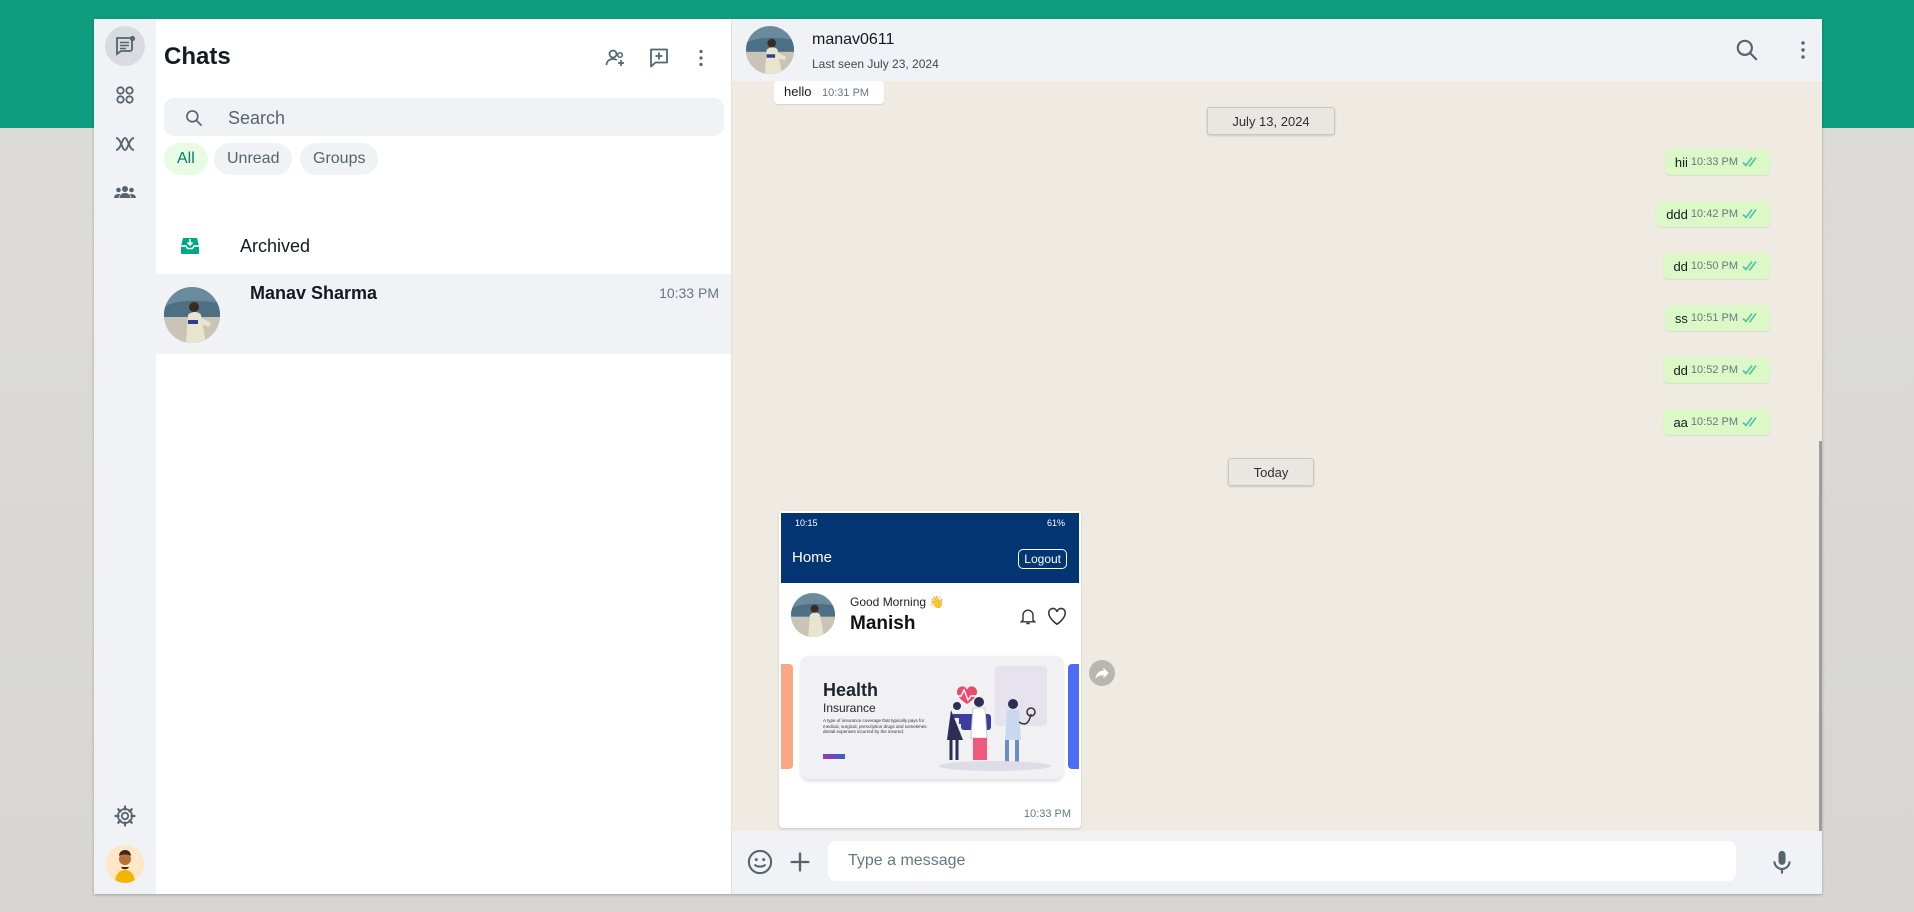  Describe the element at coordinates (846, 93) in the screenshot. I see `message-time: 10:31 PM` at that location.